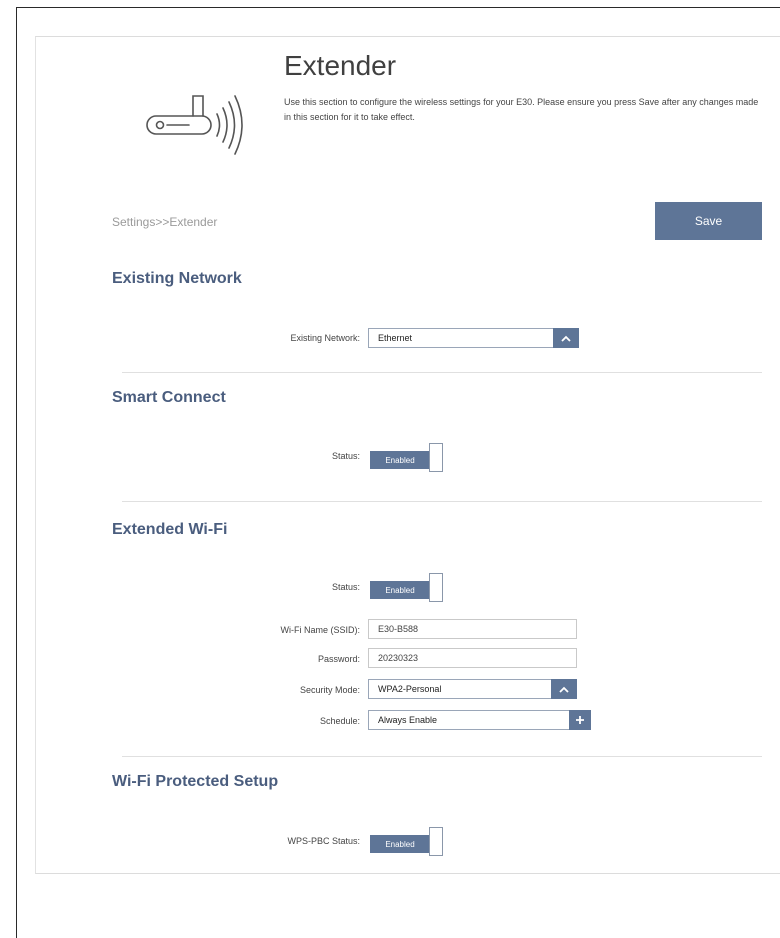 The width and height of the screenshot is (780, 938). I want to click on extended-wifi-toggle: Enabled, so click(408, 588).